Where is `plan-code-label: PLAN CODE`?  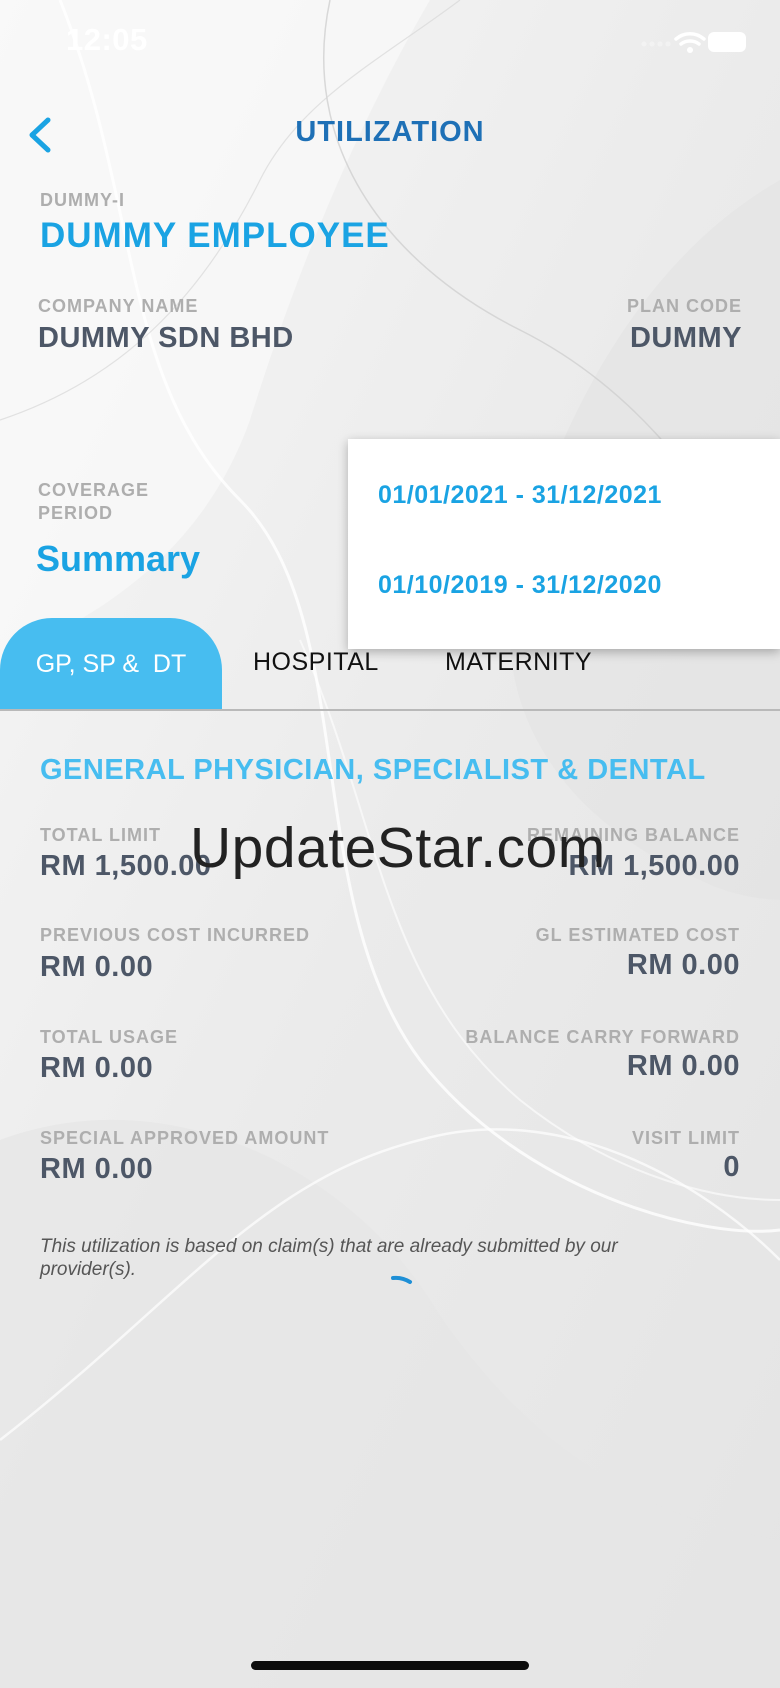
plan-code-label: PLAN CODE is located at coordinates (684, 306).